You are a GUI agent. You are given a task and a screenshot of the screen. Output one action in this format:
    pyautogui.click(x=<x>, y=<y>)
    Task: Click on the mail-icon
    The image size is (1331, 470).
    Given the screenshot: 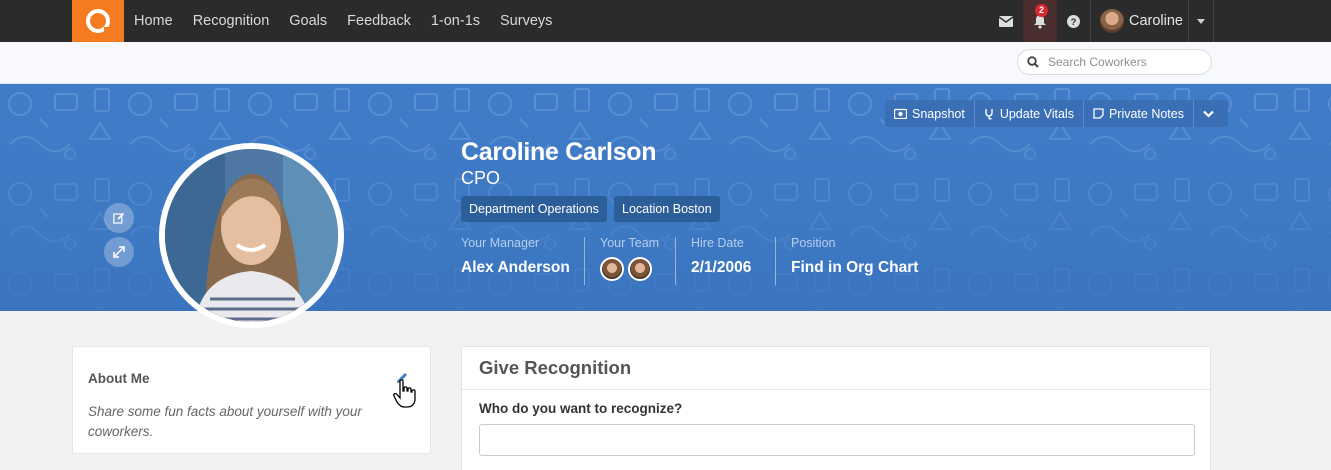 What is the action you would take?
    pyautogui.click(x=1006, y=21)
    